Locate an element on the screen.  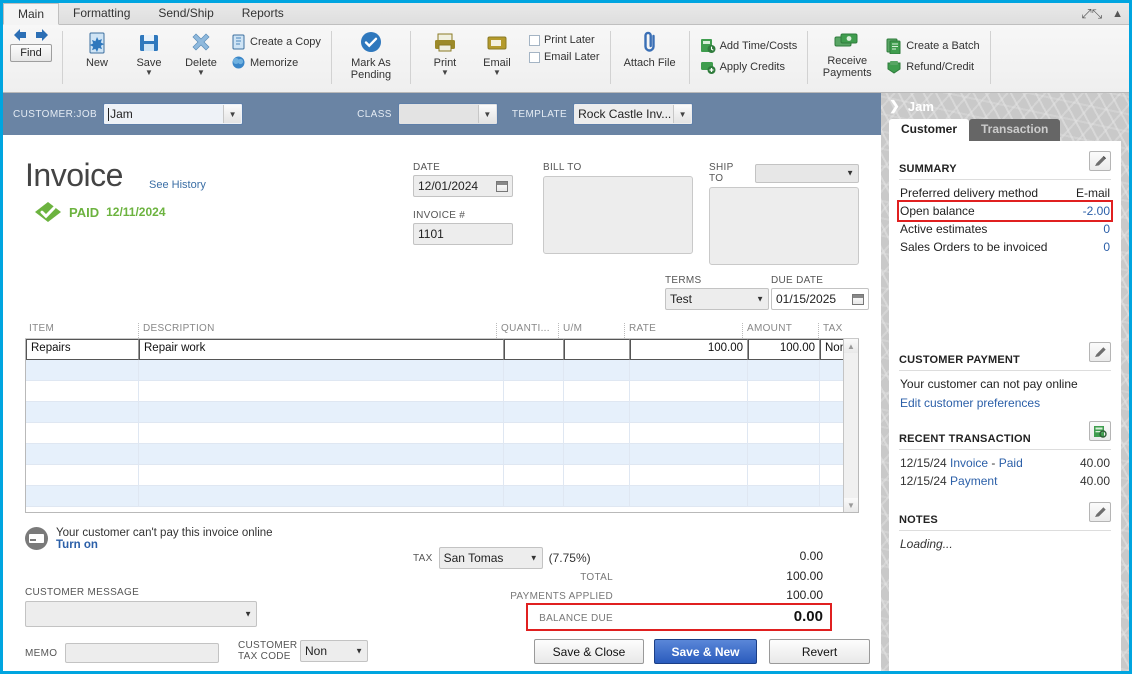
table-row: Repairs Repair work 100.00 100.00 Non is located at coordinates (442, 349).